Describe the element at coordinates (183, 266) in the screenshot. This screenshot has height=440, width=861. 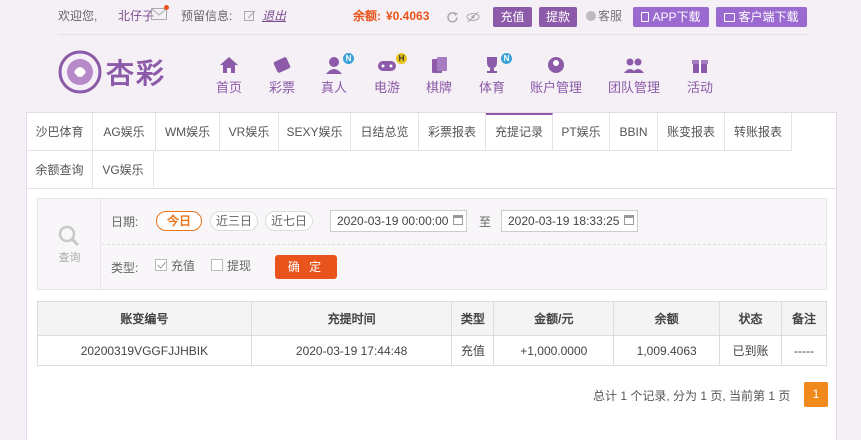
I see `recharge-checkbox-label: 充值` at that location.